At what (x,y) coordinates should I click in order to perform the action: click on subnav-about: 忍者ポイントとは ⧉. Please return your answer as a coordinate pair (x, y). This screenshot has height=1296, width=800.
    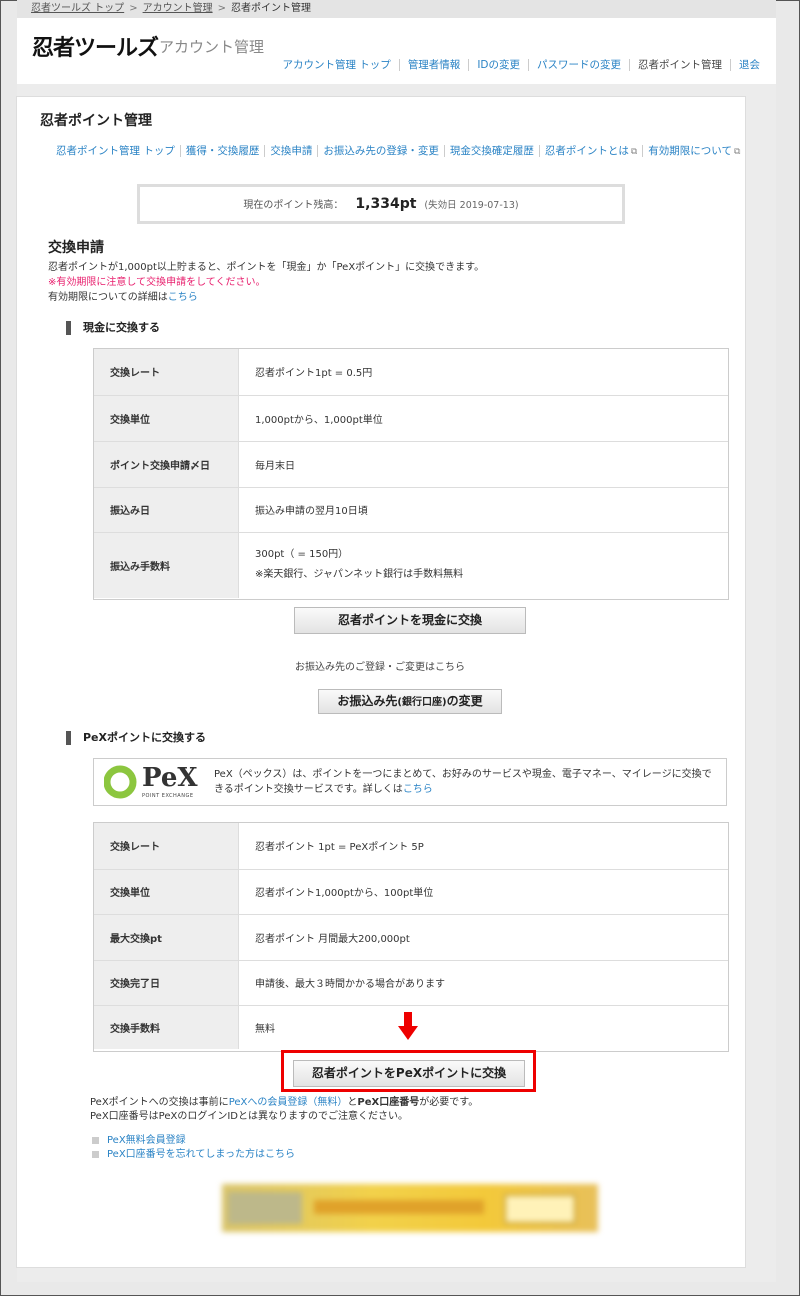
    Looking at the image, I should click on (590, 151).